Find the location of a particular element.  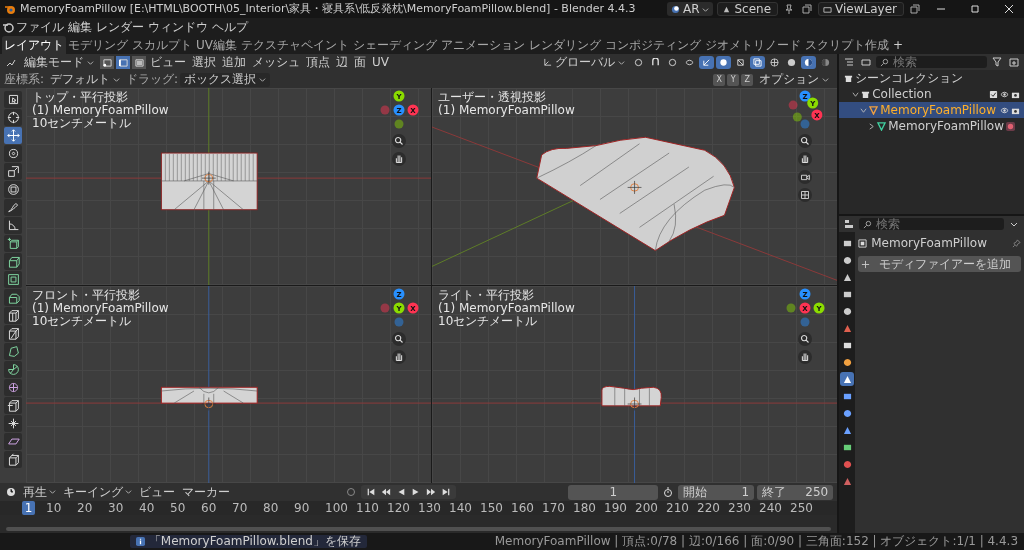

orientation-dropdown: グローバル is located at coordinates (584, 62).